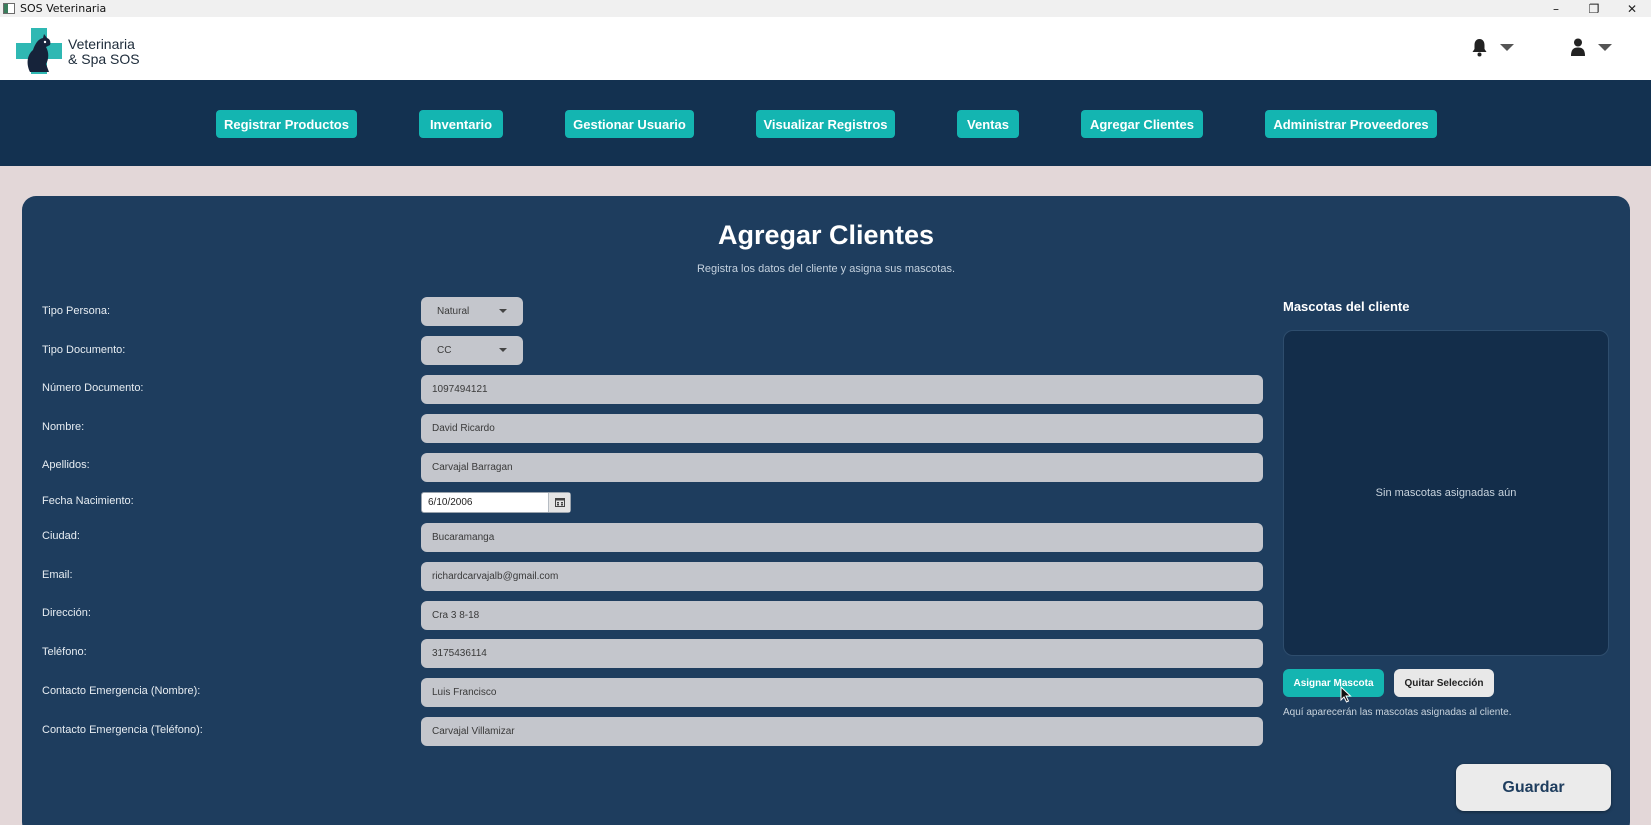  I want to click on numero-documento-input: 1097494121, so click(842, 389).